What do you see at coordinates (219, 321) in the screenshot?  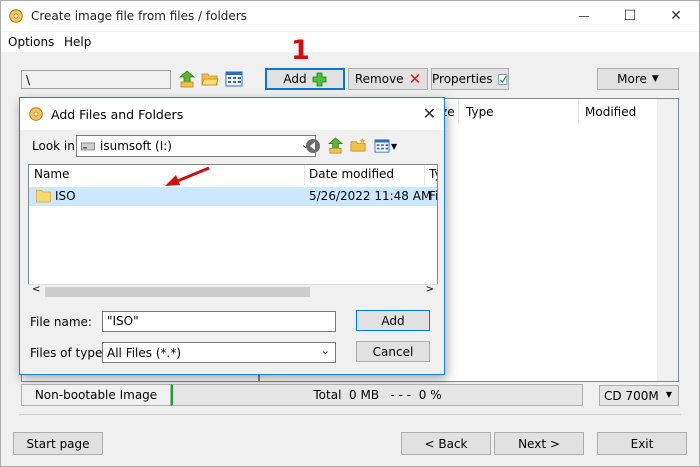 I see `file-name-input: "ISO"` at bounding box center [219, 321].